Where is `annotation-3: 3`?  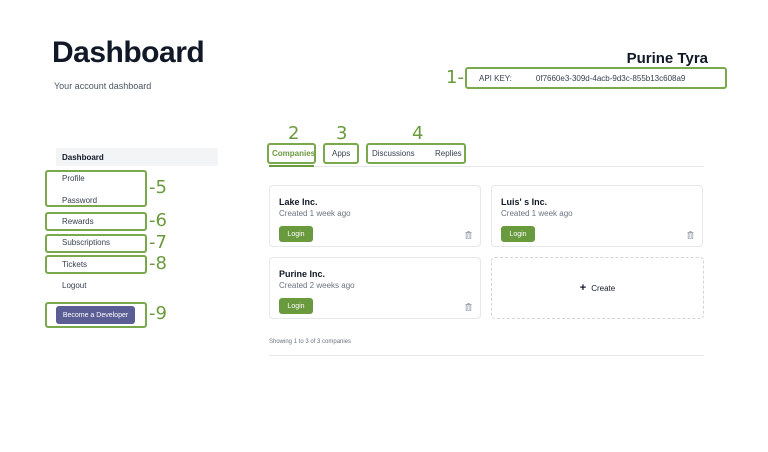 annotation-3: 3 is located at coordinates (342, 133).